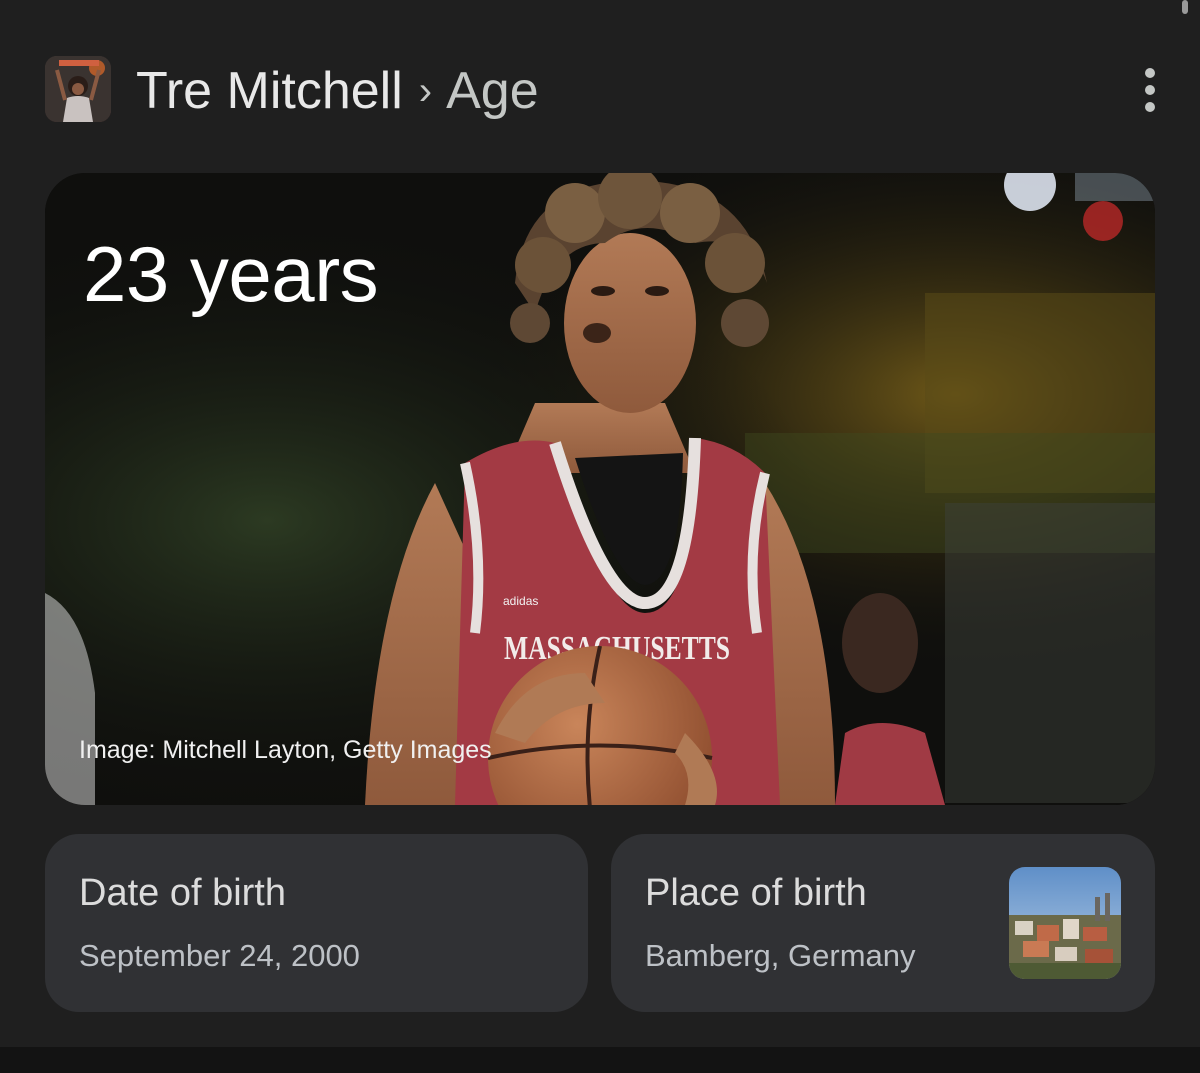 Image resolution: width=1200 pixels, height=1073 pixels. I want to click on place-of-birth-label: Place of birth, so click(756, 893).